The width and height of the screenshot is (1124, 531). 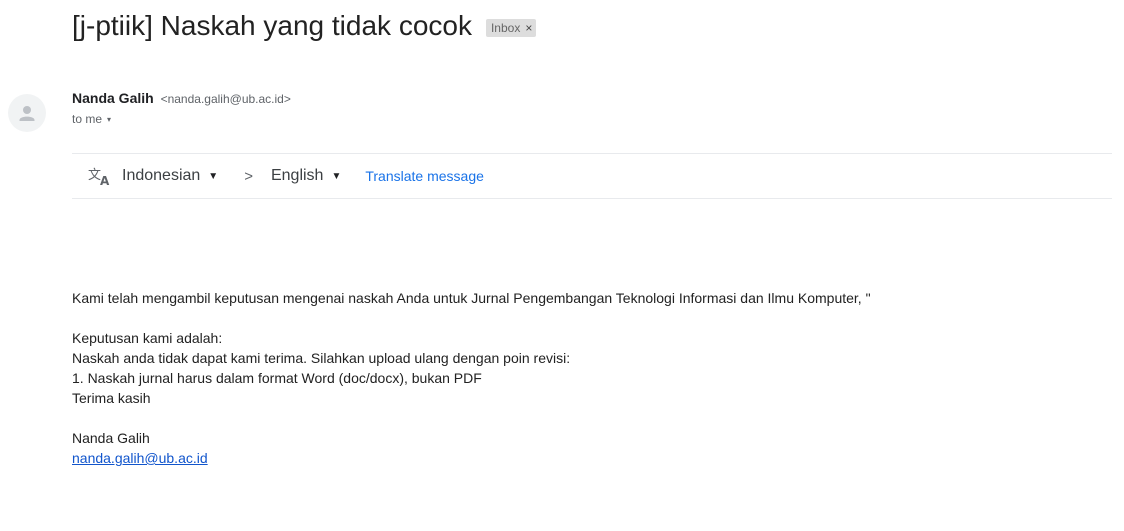 I want to click on target-dropdown-caret-icon: ▼, so click(x=336, y=176).